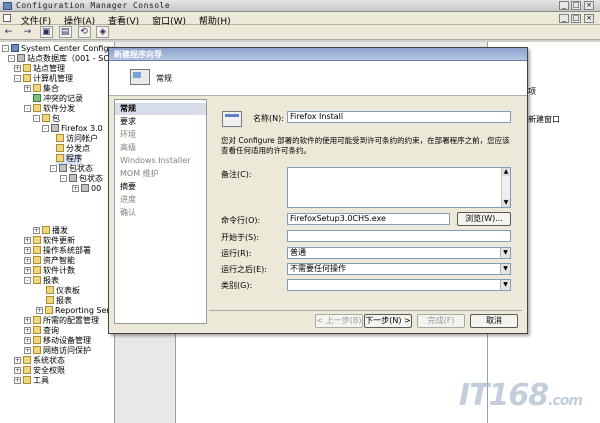  I want to click on step-general: 常规, so click(160, 109).